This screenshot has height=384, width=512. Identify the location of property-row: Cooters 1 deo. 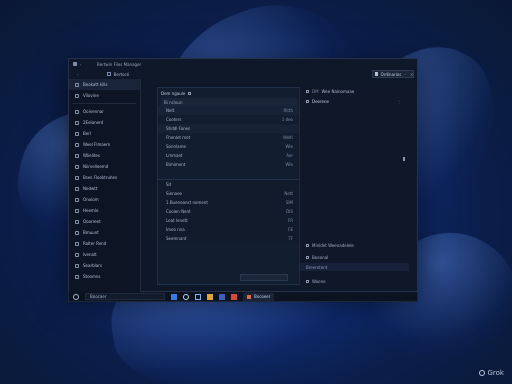
(229, 119).